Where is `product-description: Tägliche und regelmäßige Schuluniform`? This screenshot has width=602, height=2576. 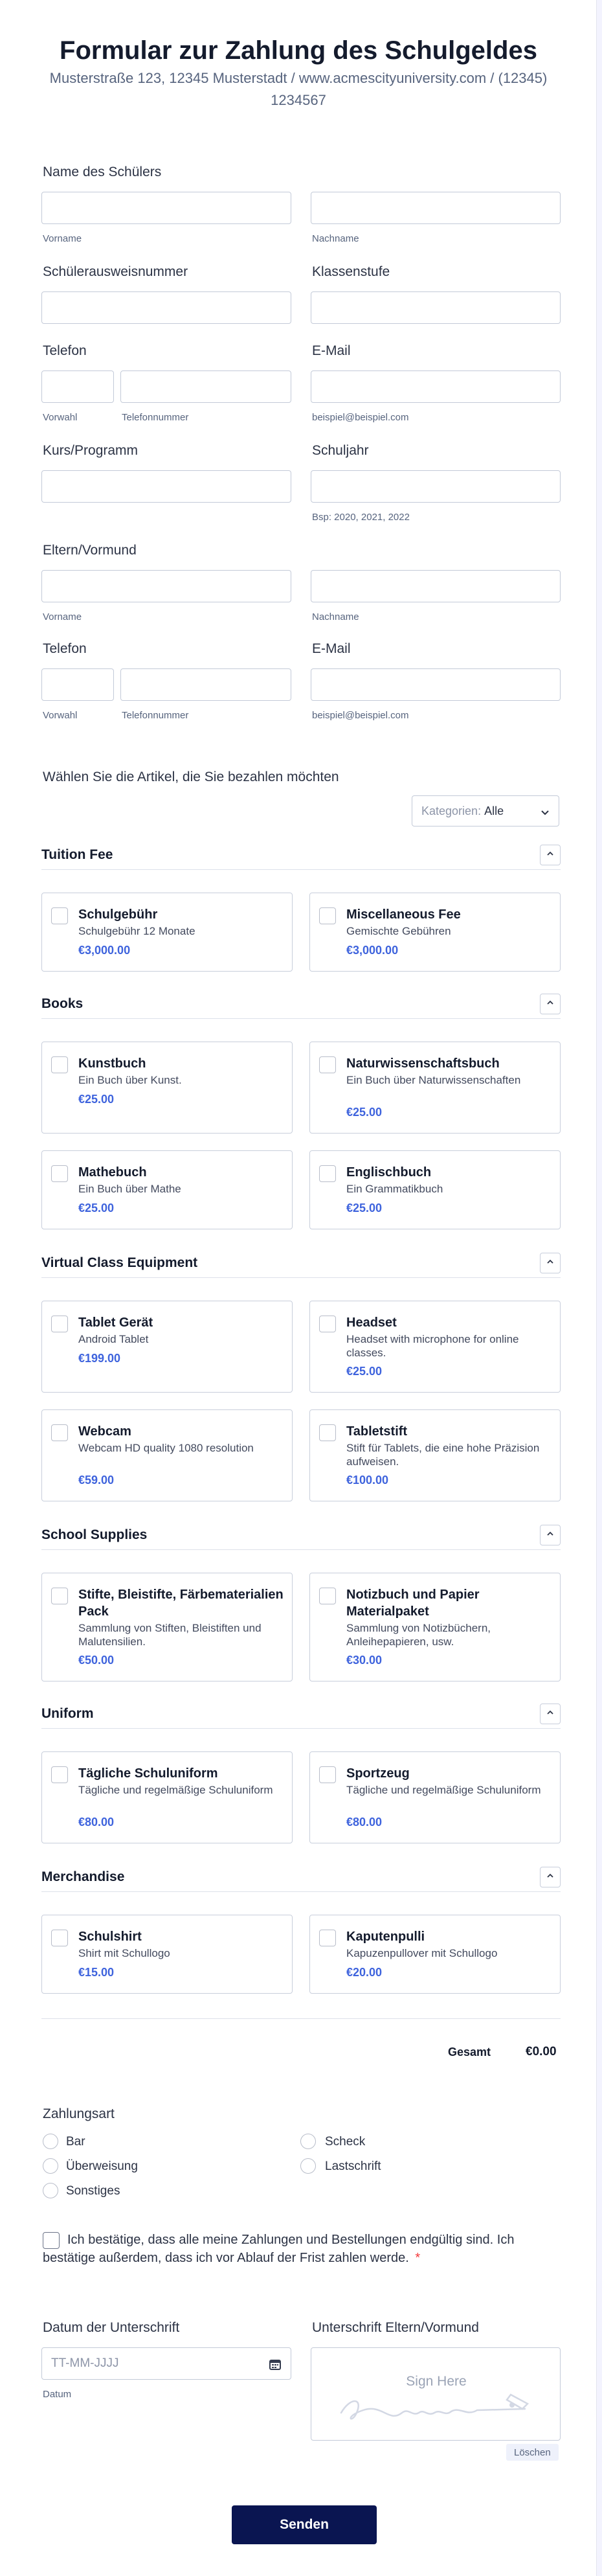 product-description: Tägliche und regelmäßige Schuluniform is located at coordinates (176, 1790).